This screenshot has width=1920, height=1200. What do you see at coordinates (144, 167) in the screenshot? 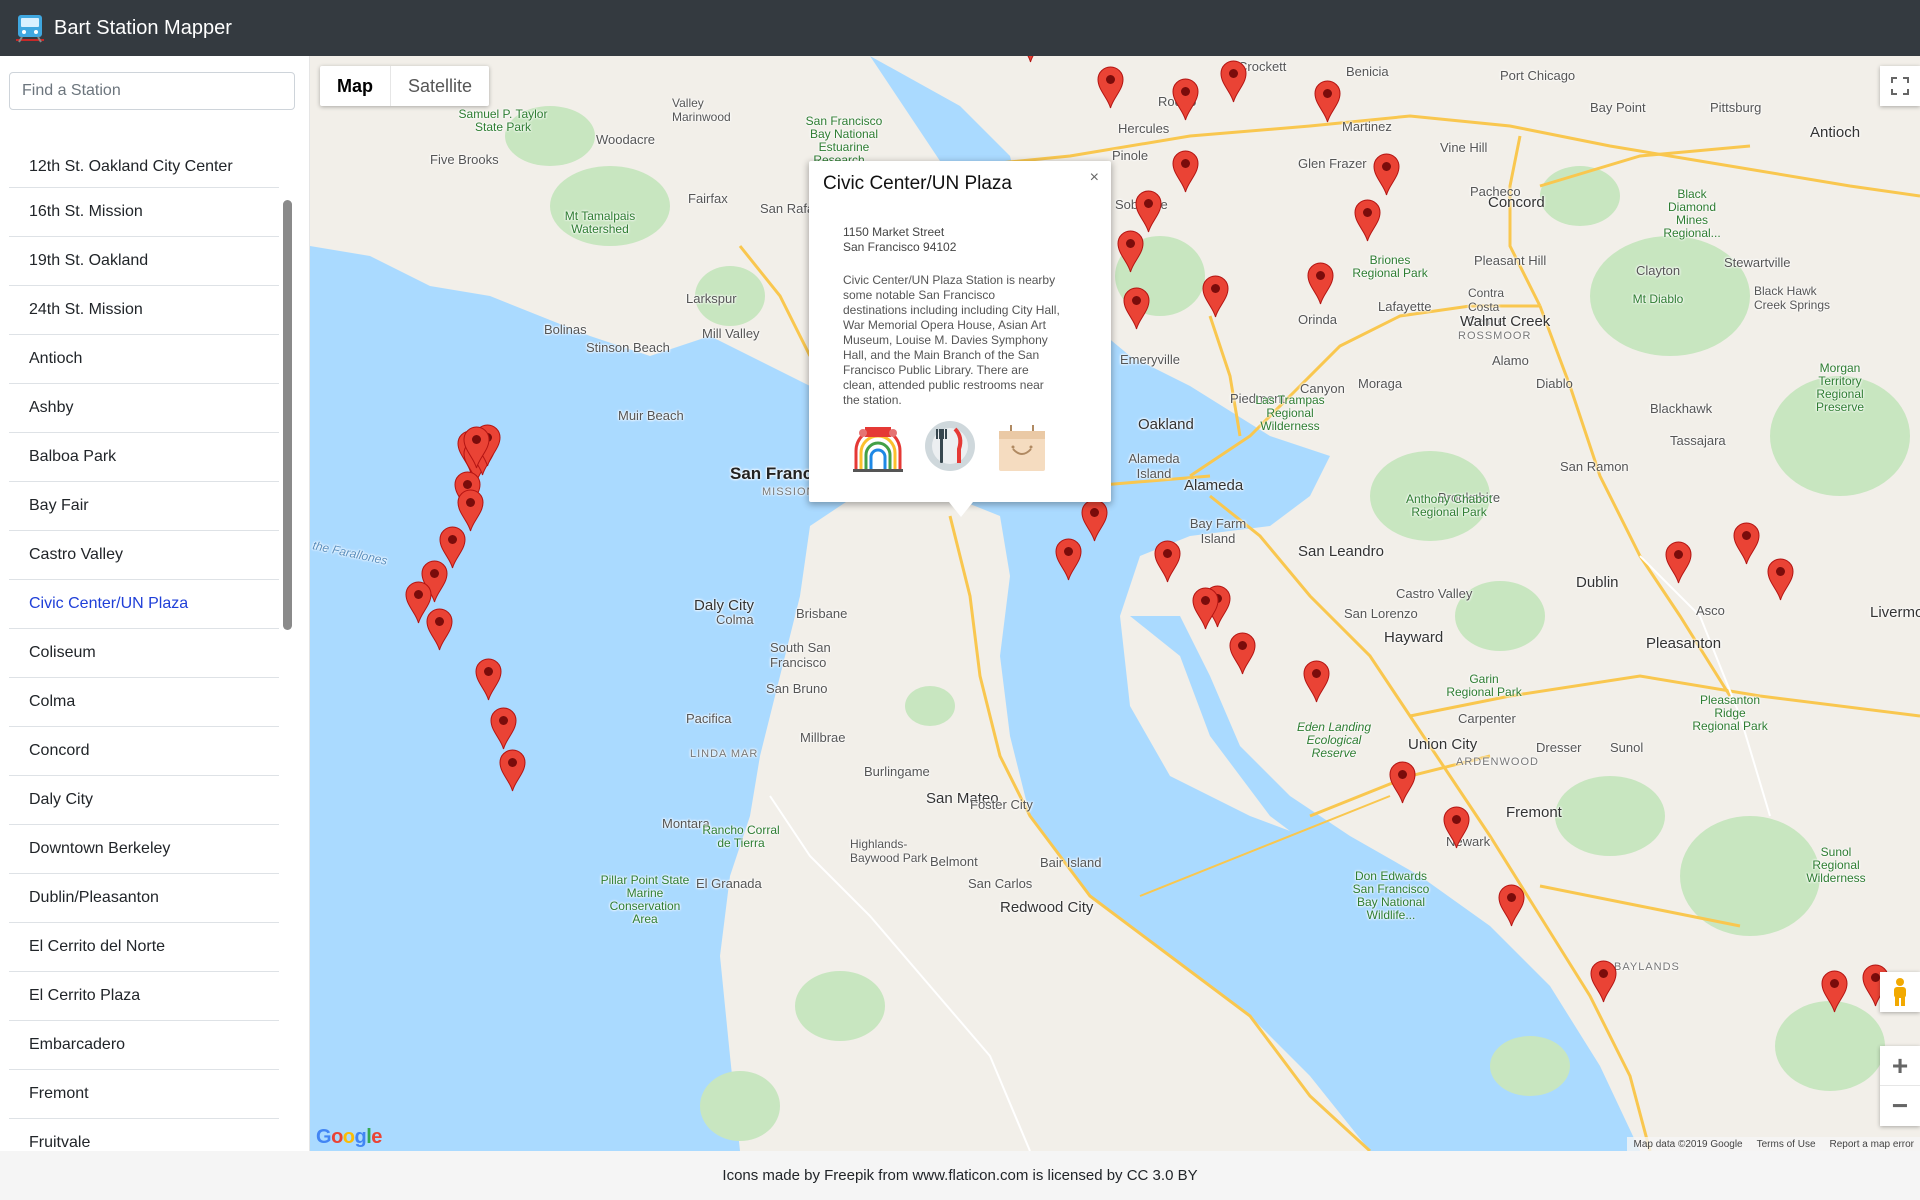
I see `station-item-12th-st-oakland: 12th St. Oakland City Center` at bounding box center [144, 167].